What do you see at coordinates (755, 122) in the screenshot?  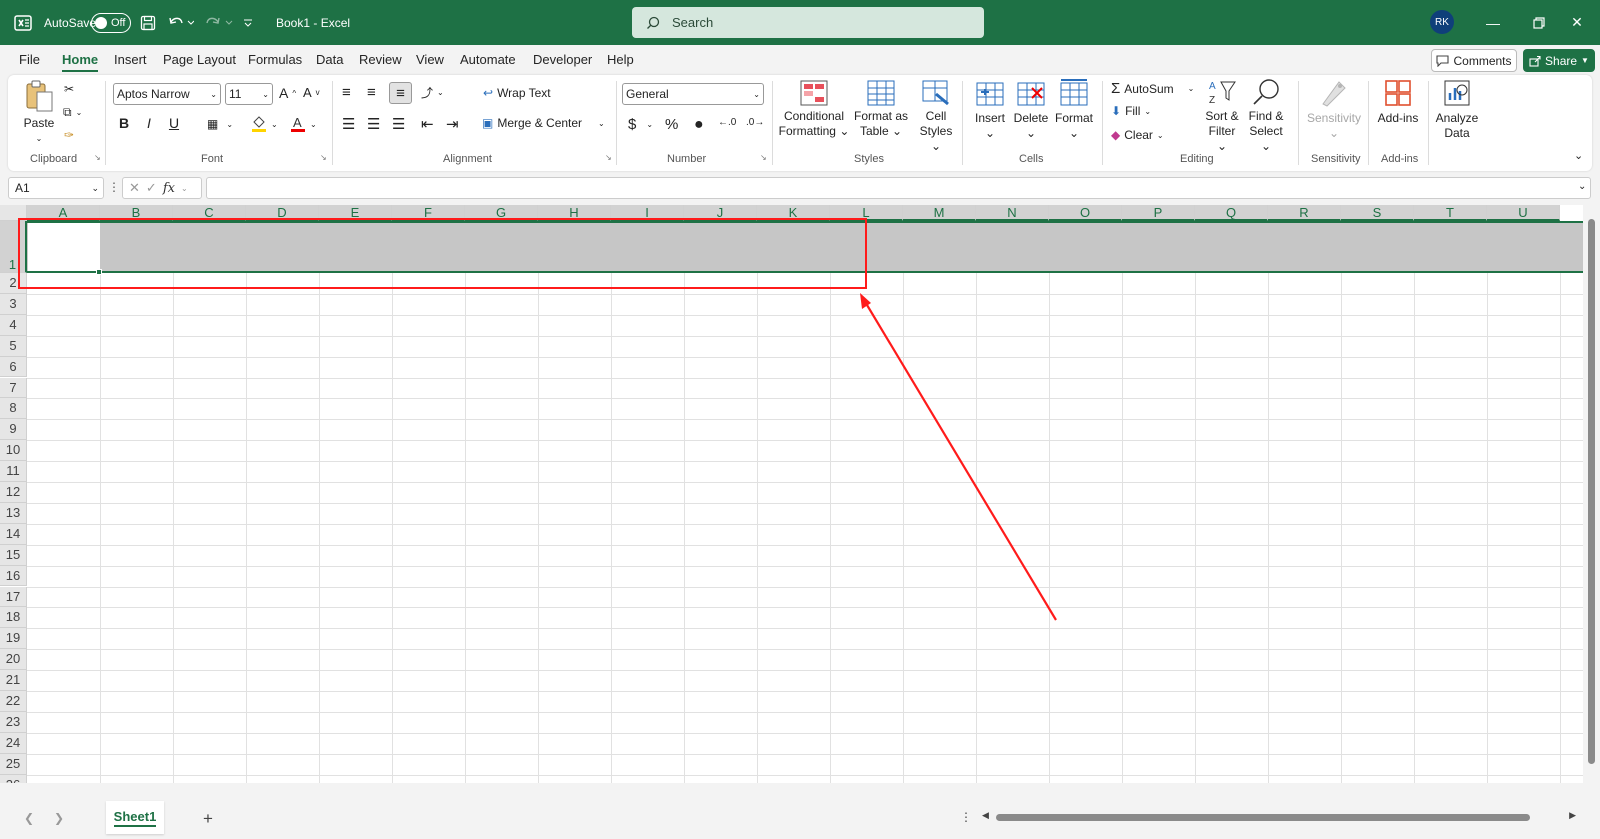 I see `decrease-decimal-icon: .0→` at bounding box center [755, 122].